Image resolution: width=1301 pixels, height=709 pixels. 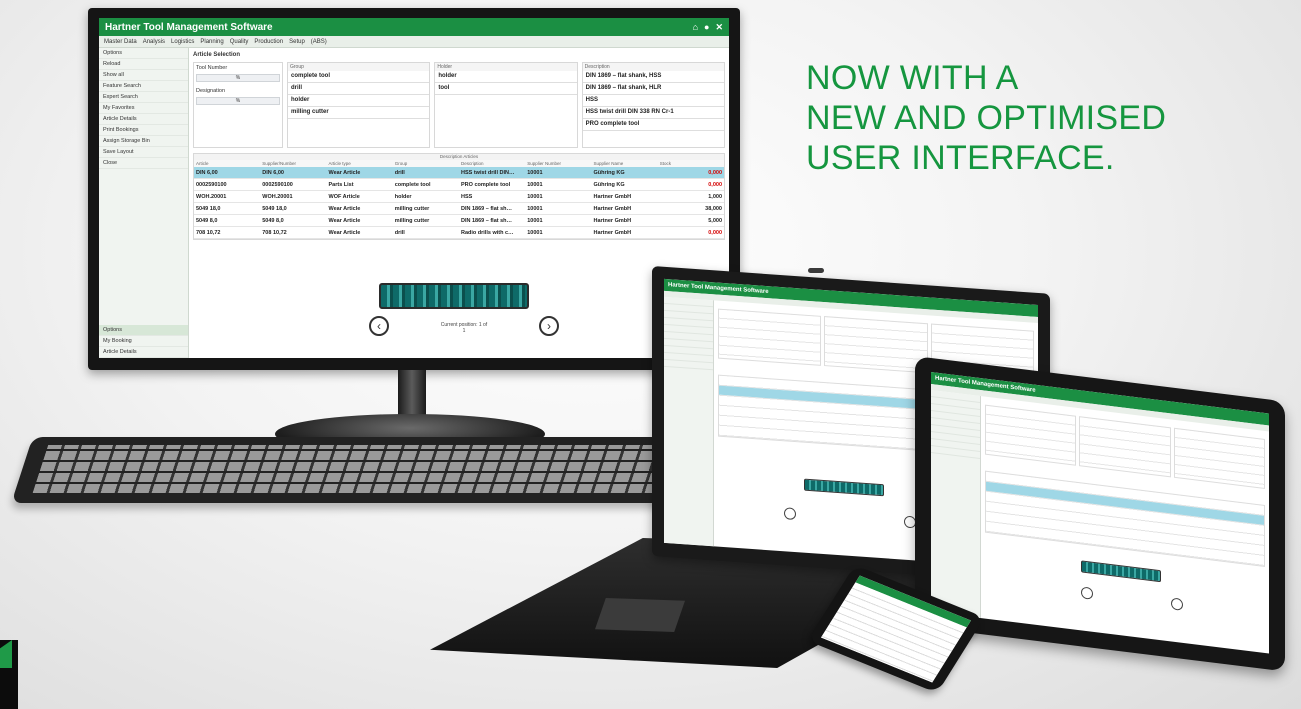 I want to click on col-header-article: Article, so click(x=227, y=163).